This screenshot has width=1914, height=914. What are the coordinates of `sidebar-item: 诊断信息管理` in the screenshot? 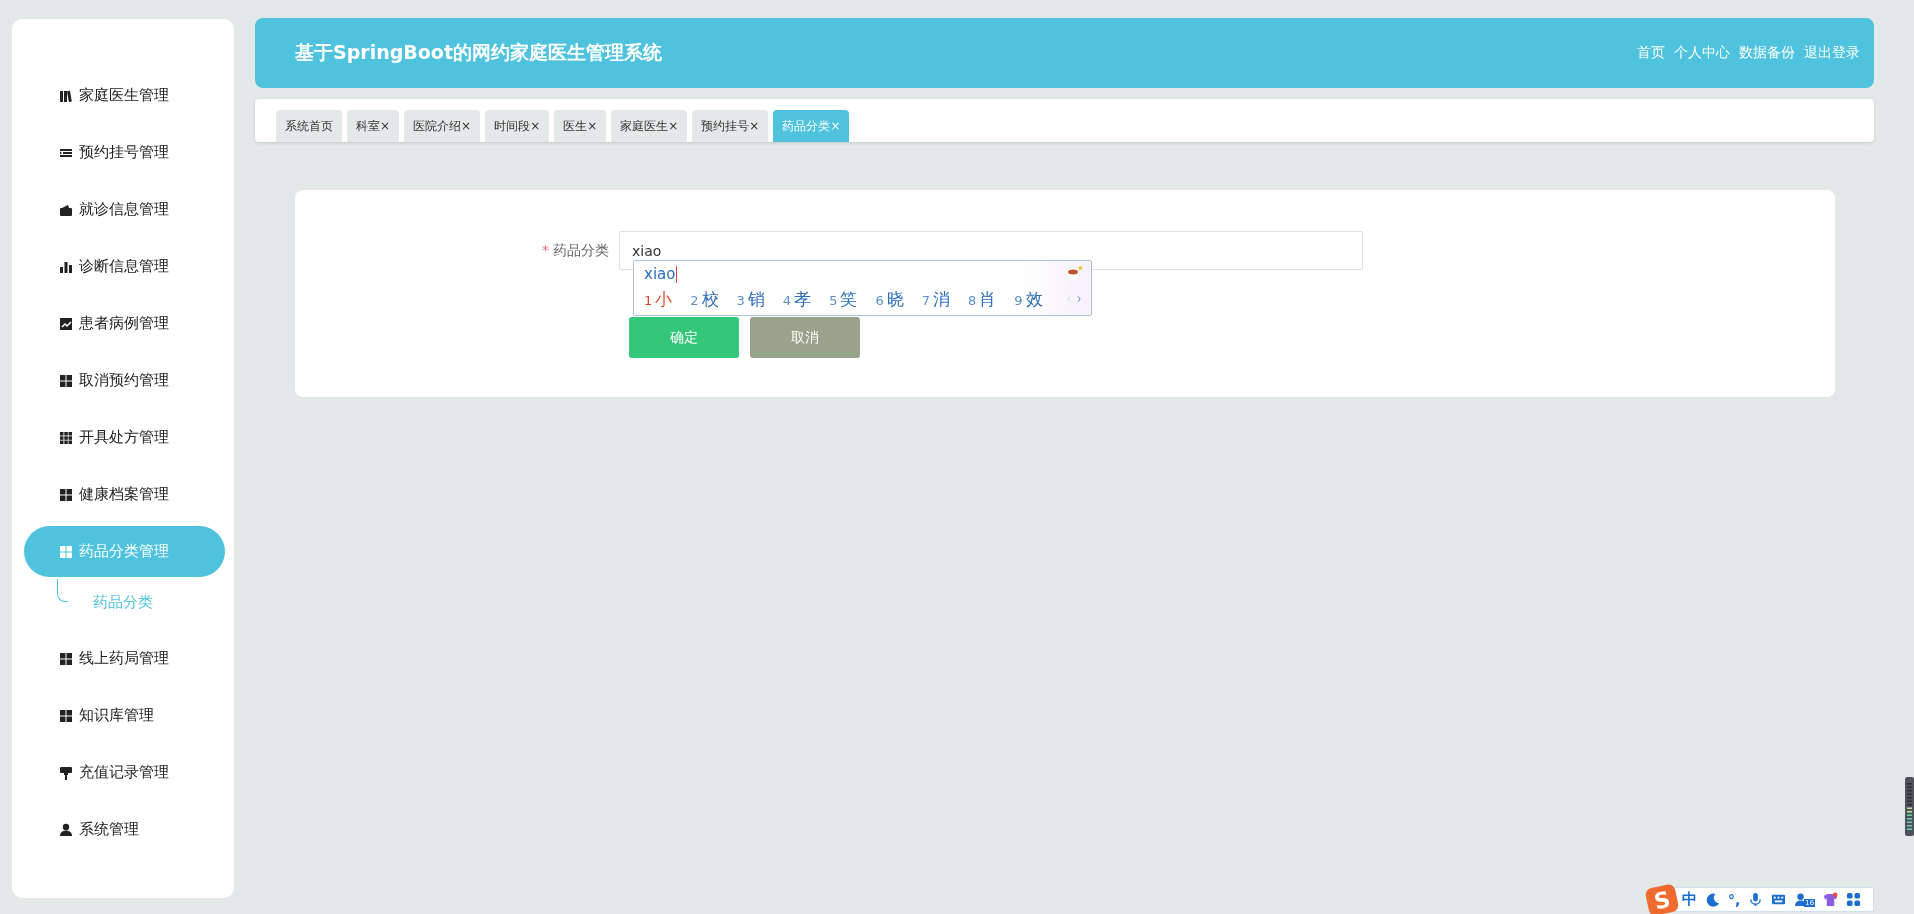 It's located at (124, 266).